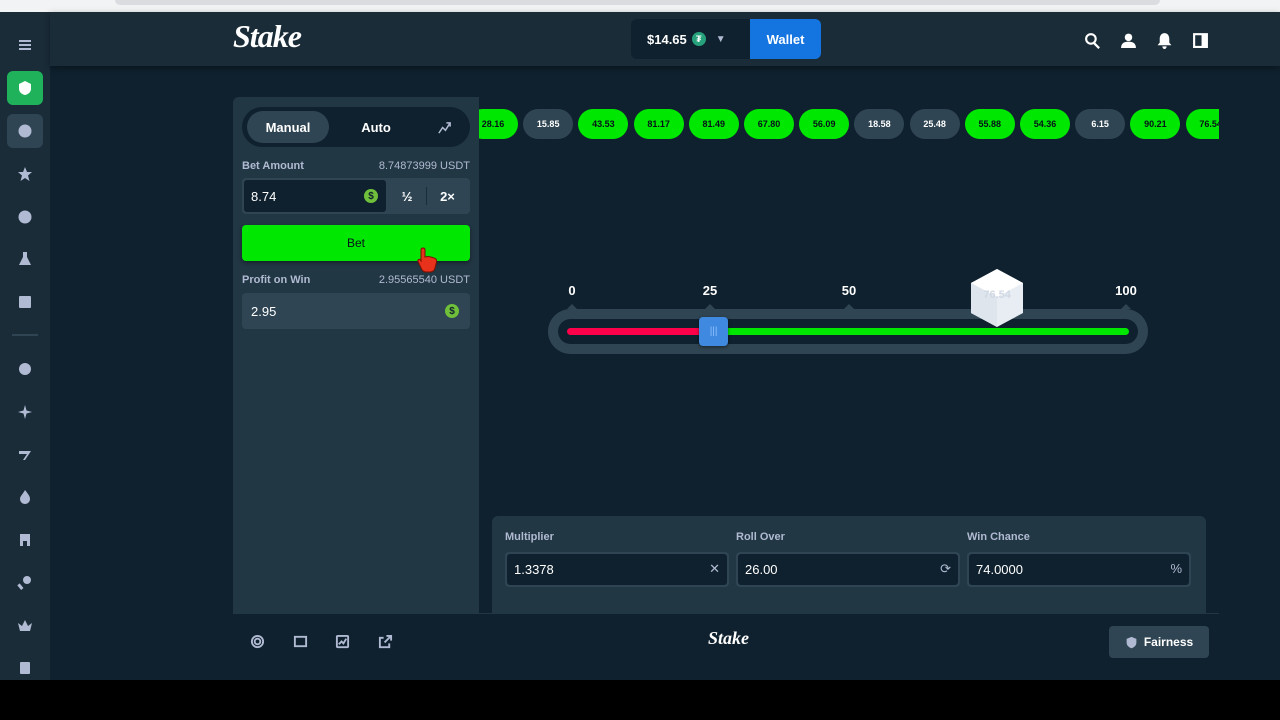 The image size is (1280, 720). I want to click on bell-icon, so click(1164, 40).